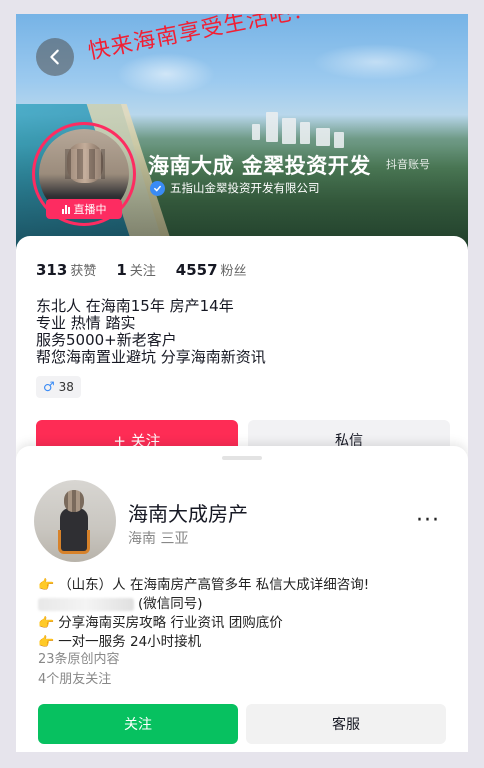  I want to click on redacted-contact, so click(86, 604).